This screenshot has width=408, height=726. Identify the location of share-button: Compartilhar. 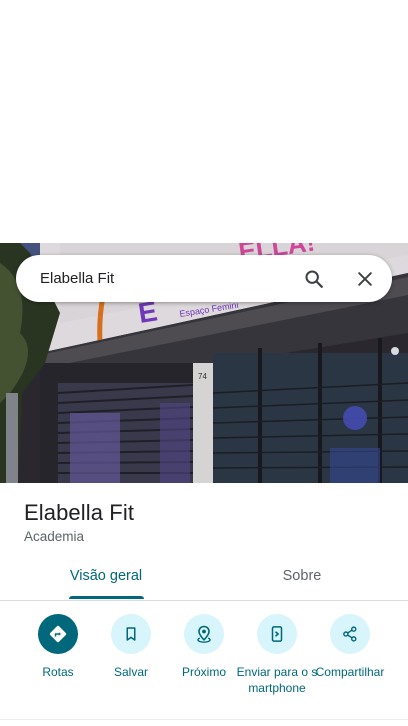
(350, 647).